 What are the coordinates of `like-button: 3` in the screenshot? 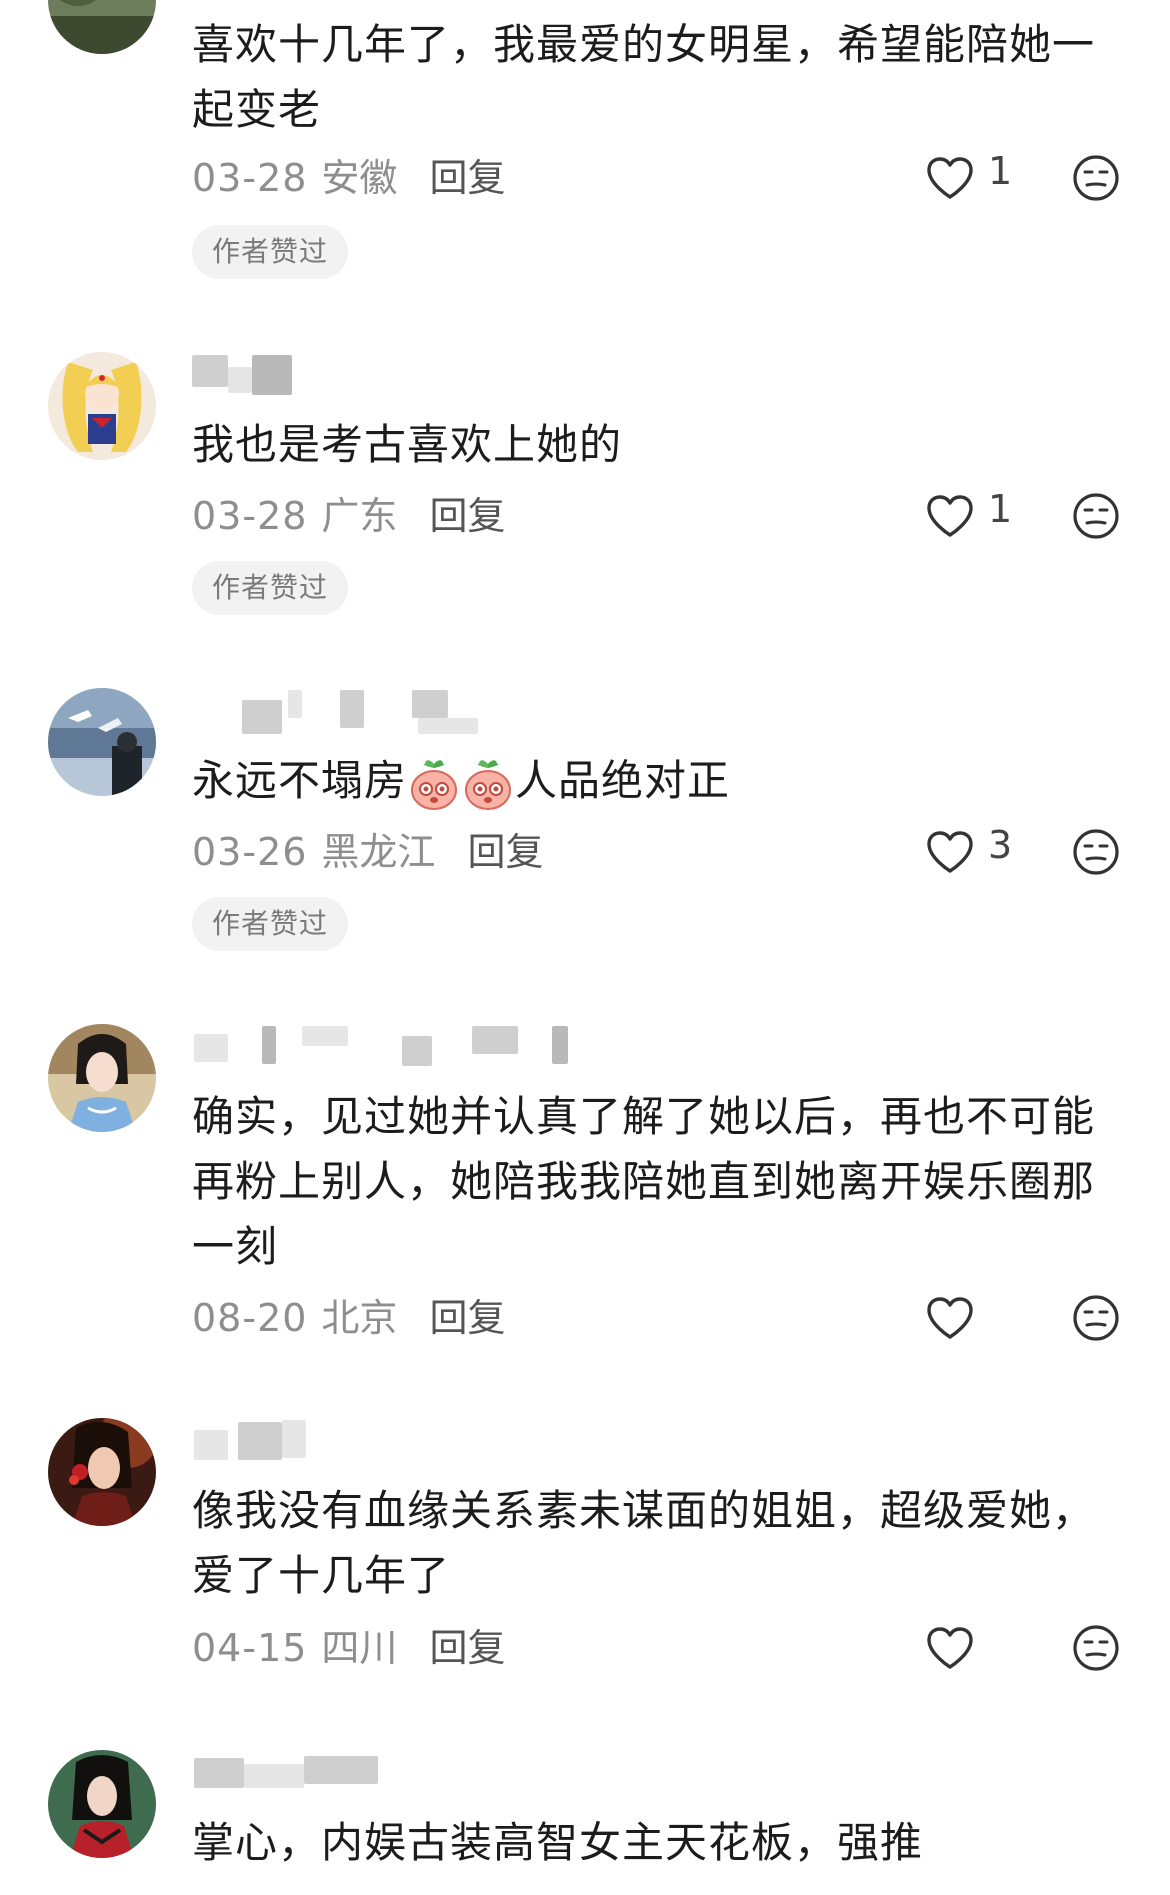 It's located at (969, 851).